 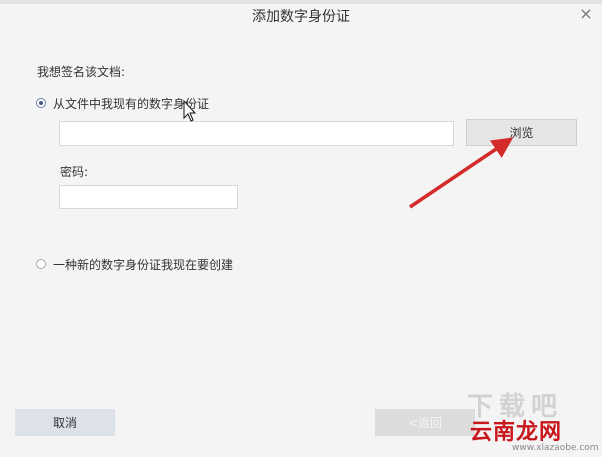 What do you see at coordinates (190, 110) in the screenshot?
I see `mouse-cursor-icon` at bounding box center [190, 110].